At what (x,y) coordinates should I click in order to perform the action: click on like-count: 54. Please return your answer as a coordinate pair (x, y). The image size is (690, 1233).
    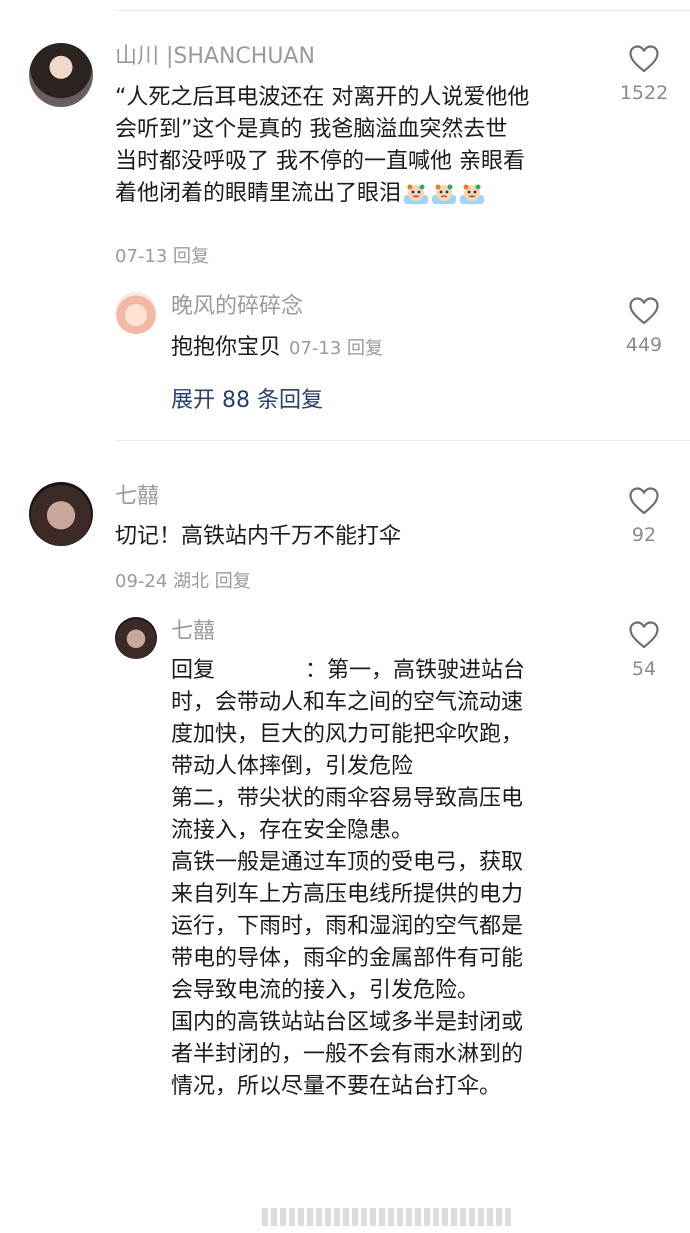
    Looking at the image, I should click on (644, 669).